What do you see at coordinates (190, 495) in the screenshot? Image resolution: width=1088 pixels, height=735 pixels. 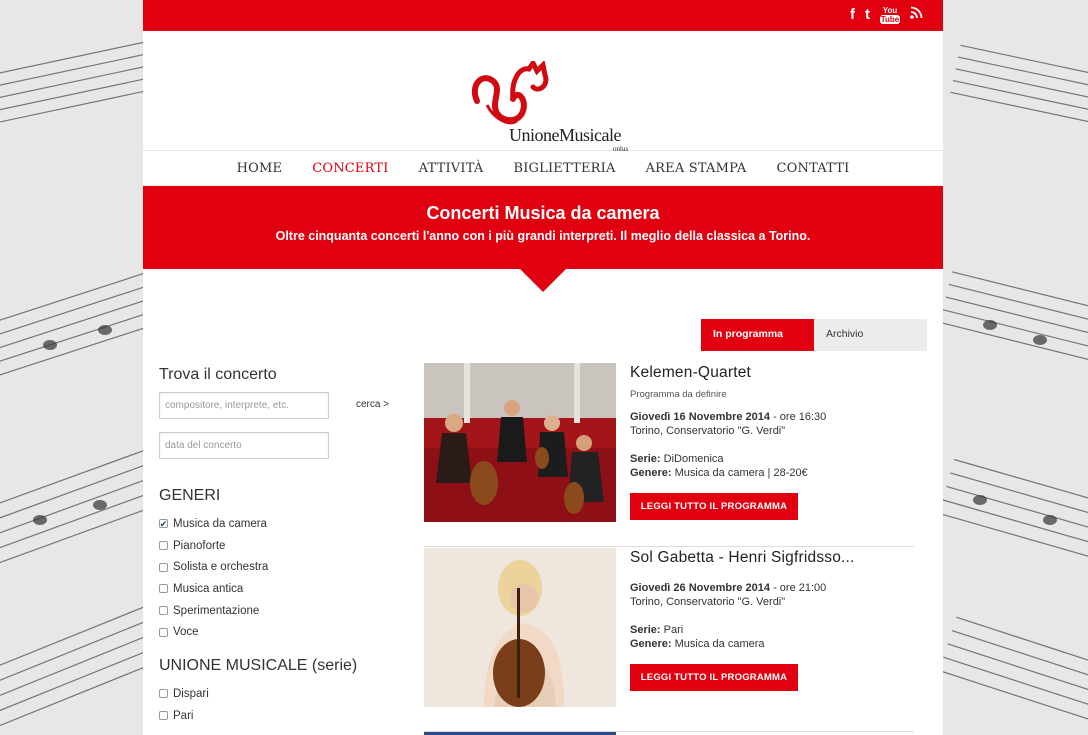 I see `generi-title: GENERI` at bounding box center [190, 495].